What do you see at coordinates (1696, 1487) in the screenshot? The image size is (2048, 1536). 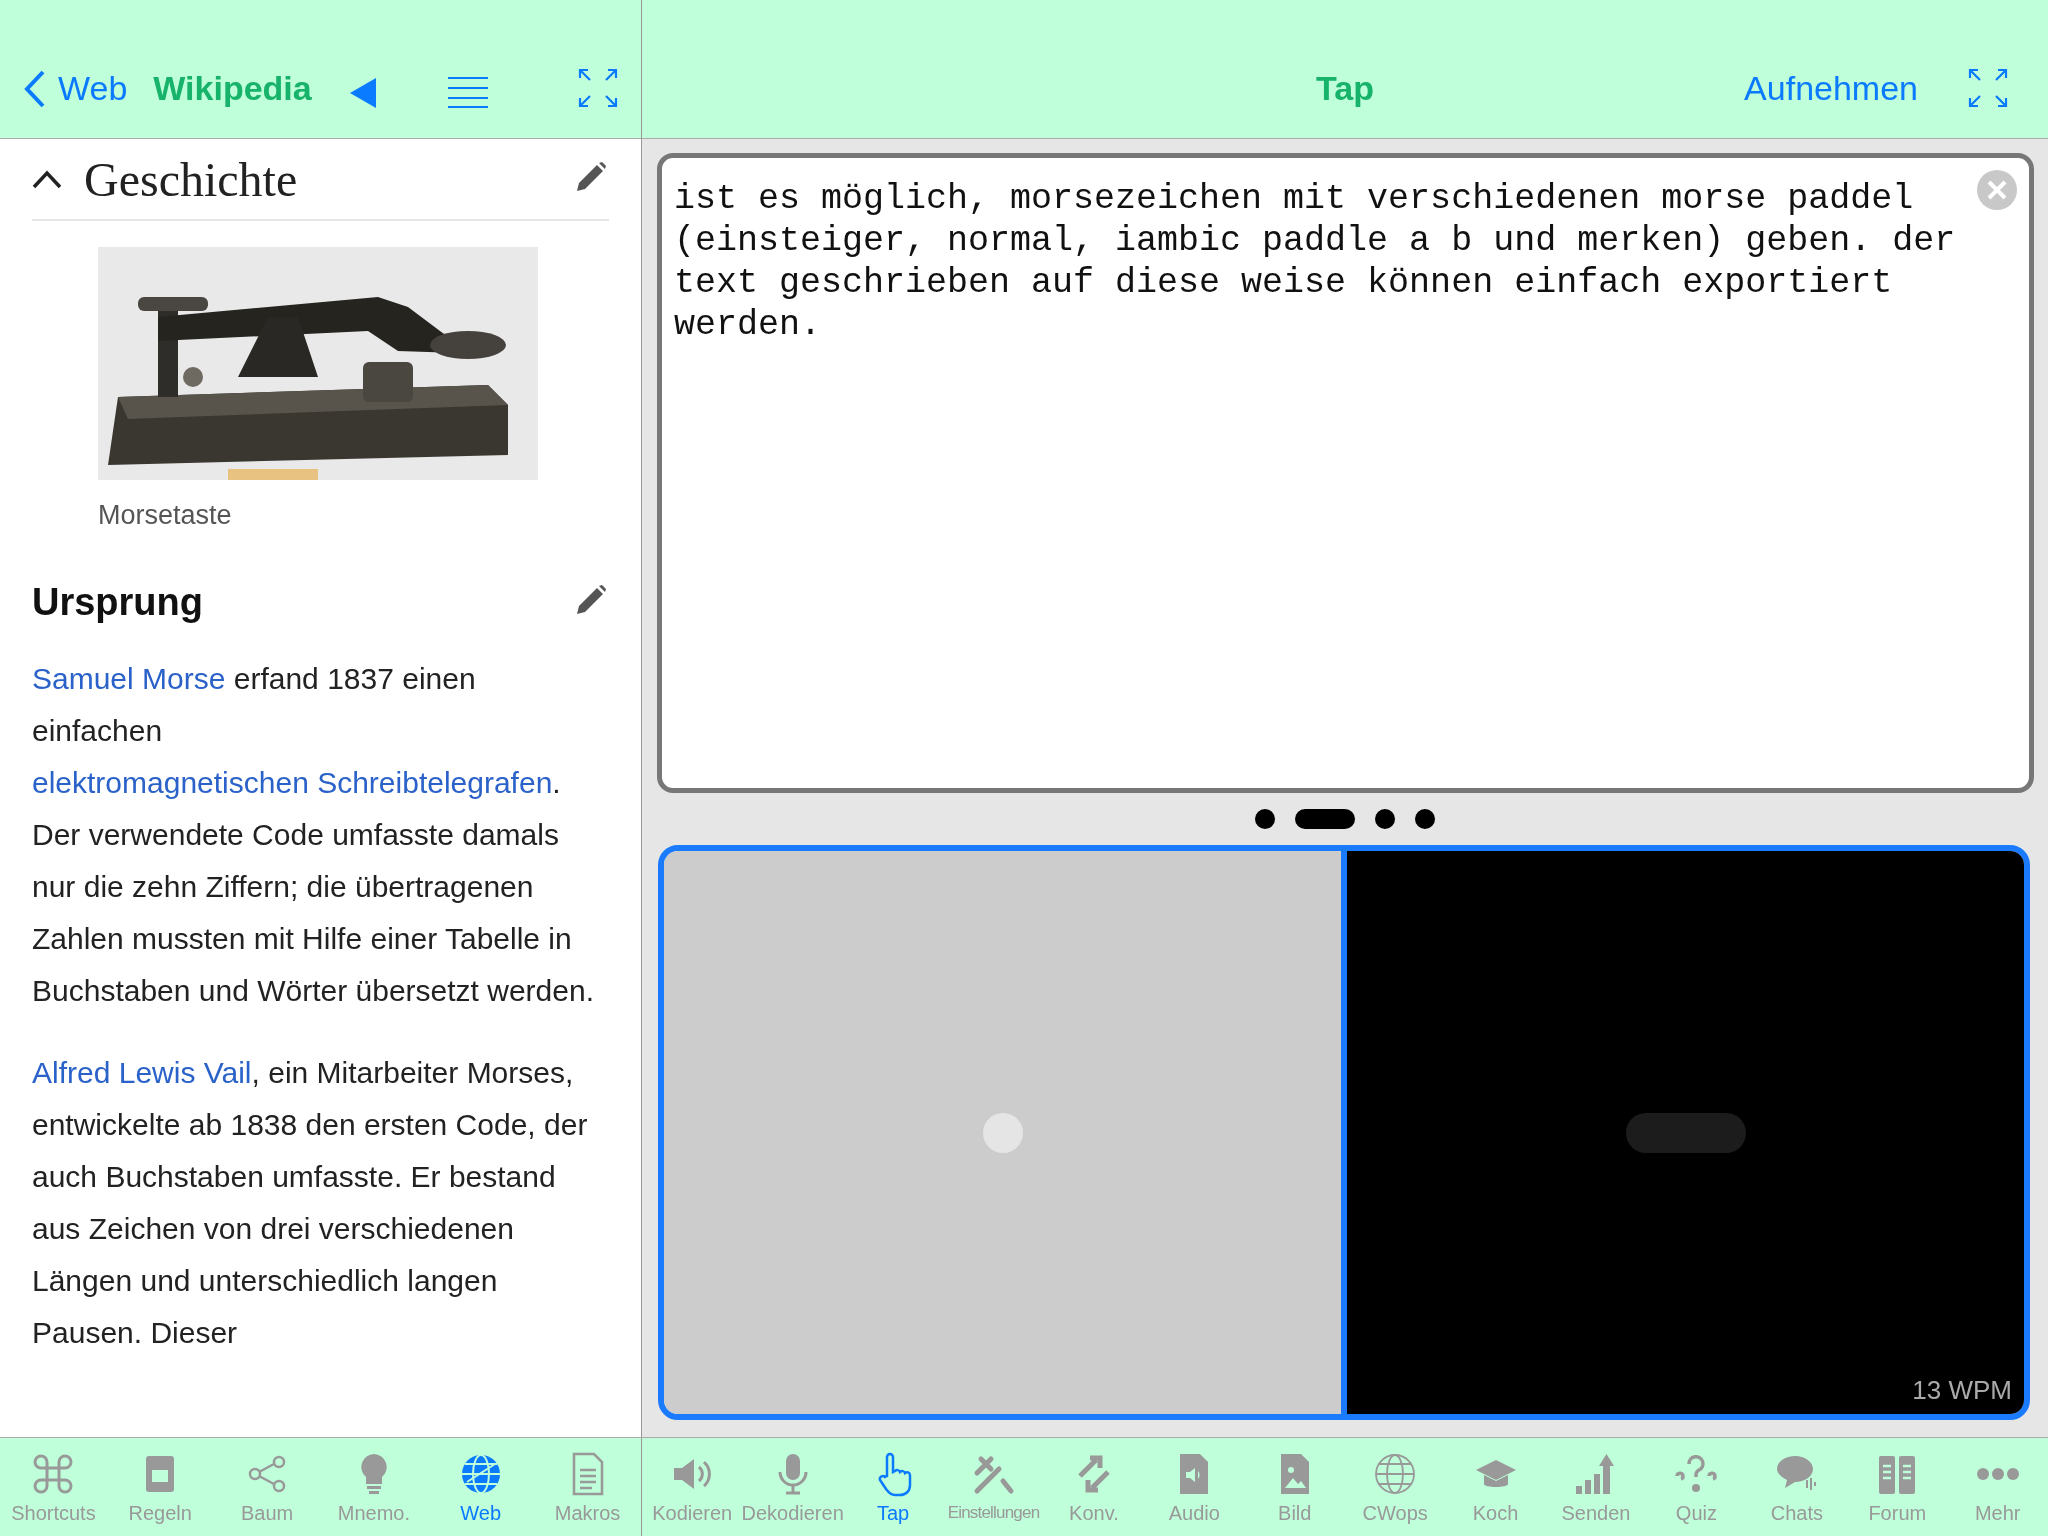 I see `tab-item: Quiz` at bounding box center [1696, 1487].